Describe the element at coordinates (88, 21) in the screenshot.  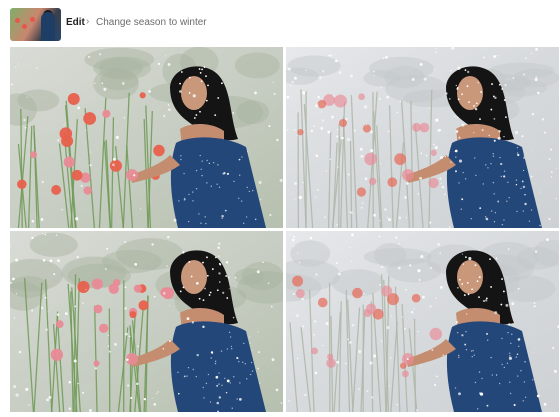
I see `chevron-right-icon: ›` at that location.